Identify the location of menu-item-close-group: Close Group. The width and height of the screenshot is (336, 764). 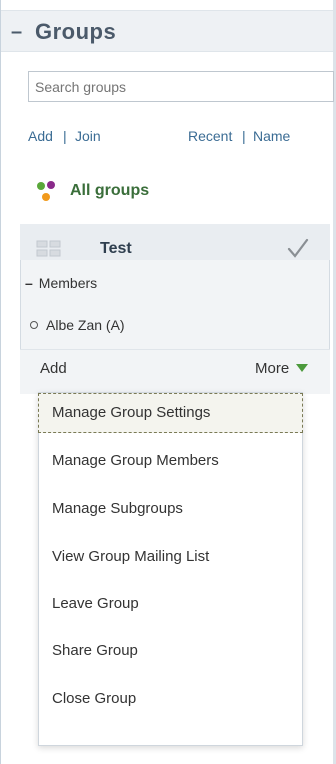
(170, 699).